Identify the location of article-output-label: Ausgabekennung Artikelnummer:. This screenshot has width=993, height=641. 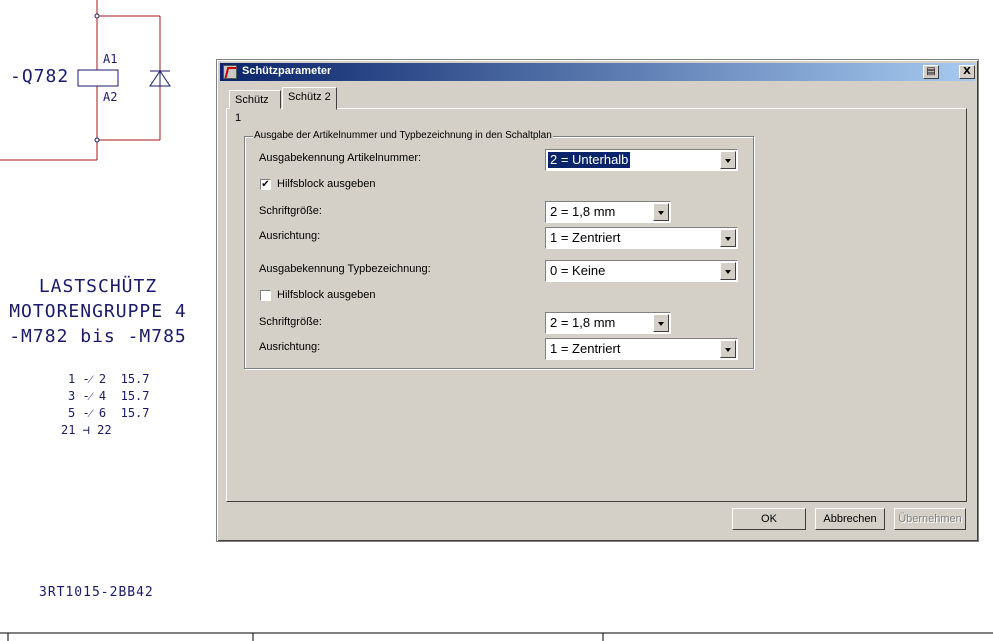
(340, 158).